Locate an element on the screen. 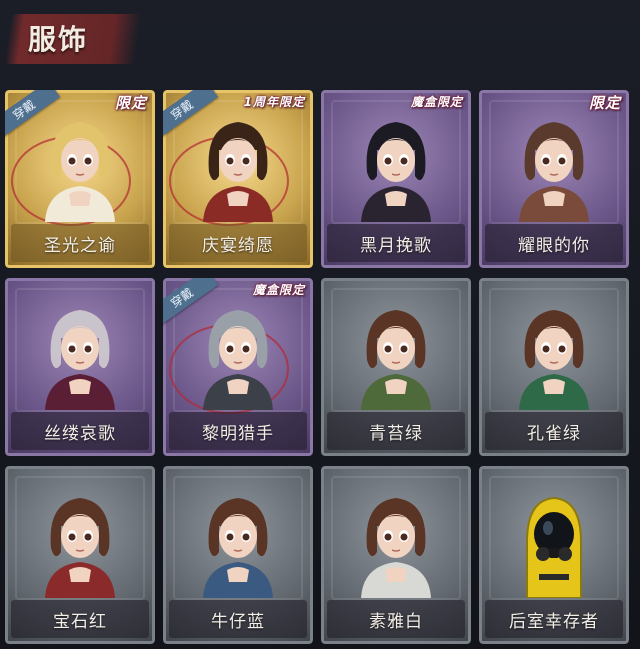 This screenshot has height=649, width=640. costume-label-bar: 庆宴绮愿 is located at coordinates (238, 243).